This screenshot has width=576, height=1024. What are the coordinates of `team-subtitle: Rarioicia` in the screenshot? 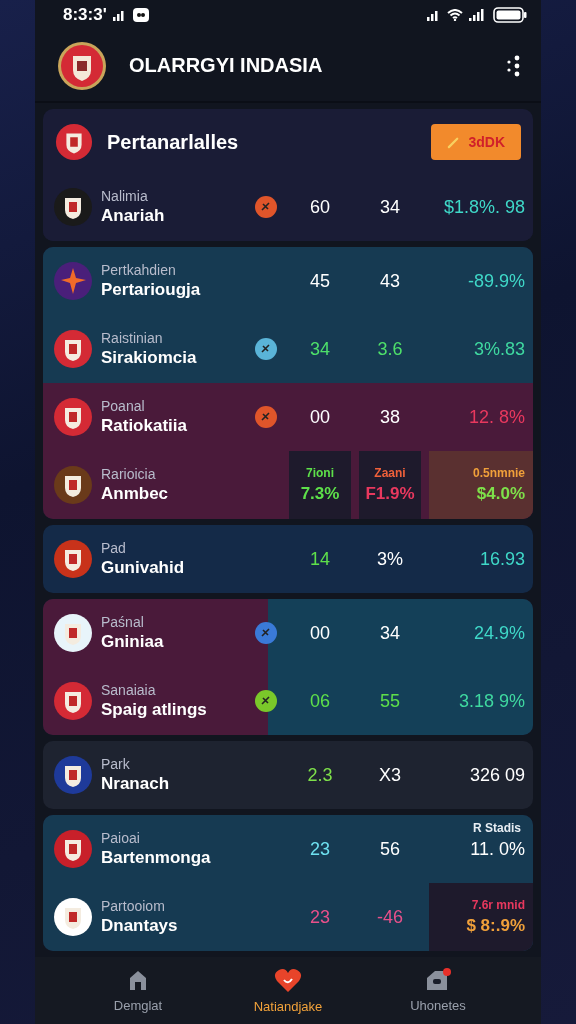 It's located at (129, 474).